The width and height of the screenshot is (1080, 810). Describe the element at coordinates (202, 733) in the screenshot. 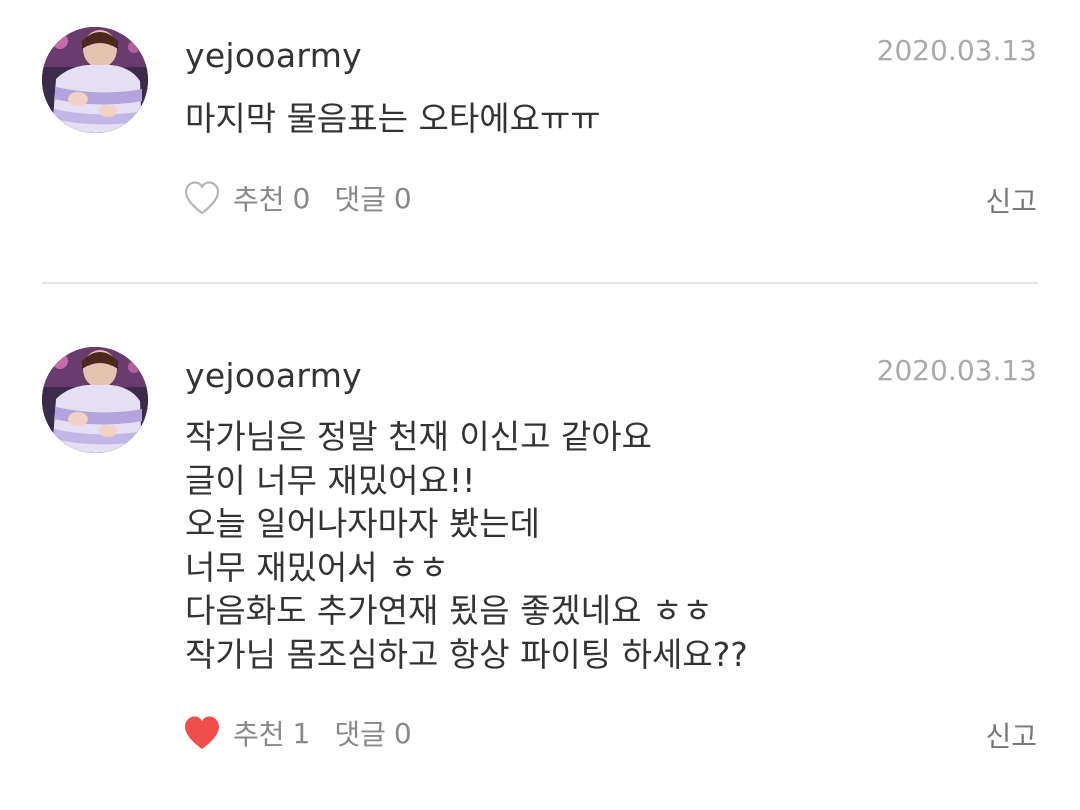

I see `heart-filled-icon` at that location.